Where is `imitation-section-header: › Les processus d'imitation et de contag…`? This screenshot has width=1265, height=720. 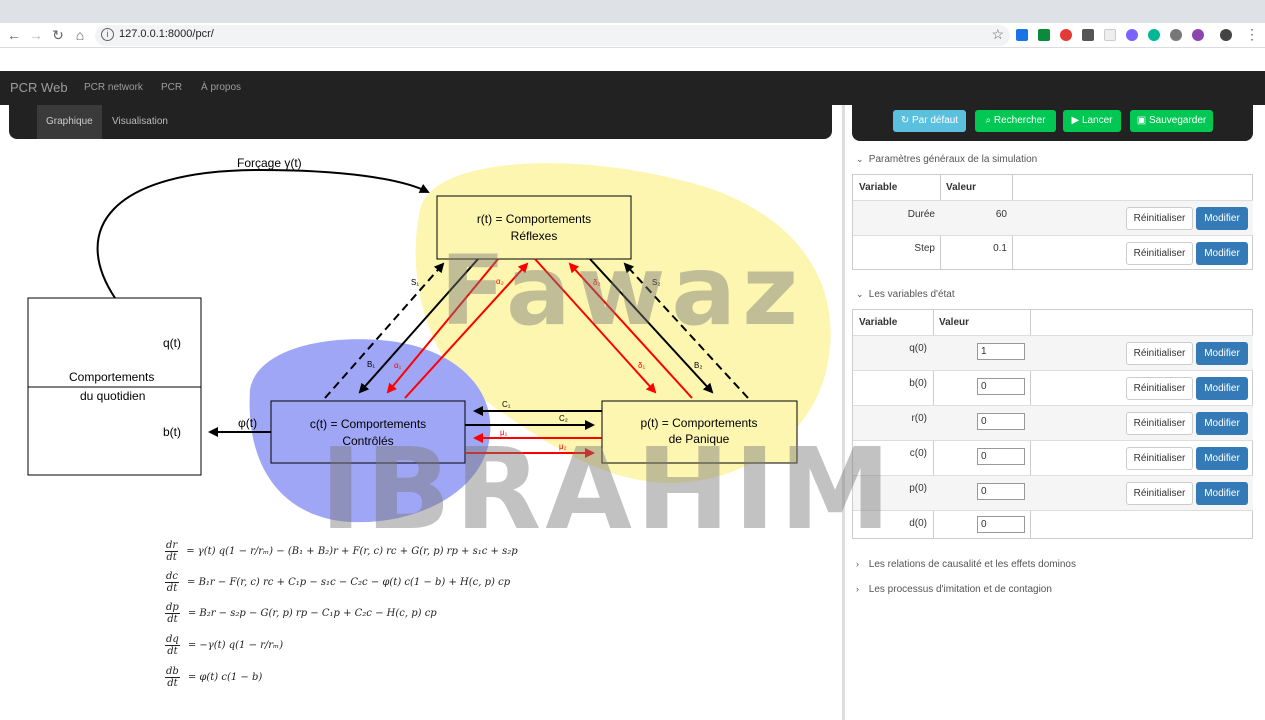
imitation-section-header: › Les processus d'imitation et de contag… is located at coordinates (954, 589).